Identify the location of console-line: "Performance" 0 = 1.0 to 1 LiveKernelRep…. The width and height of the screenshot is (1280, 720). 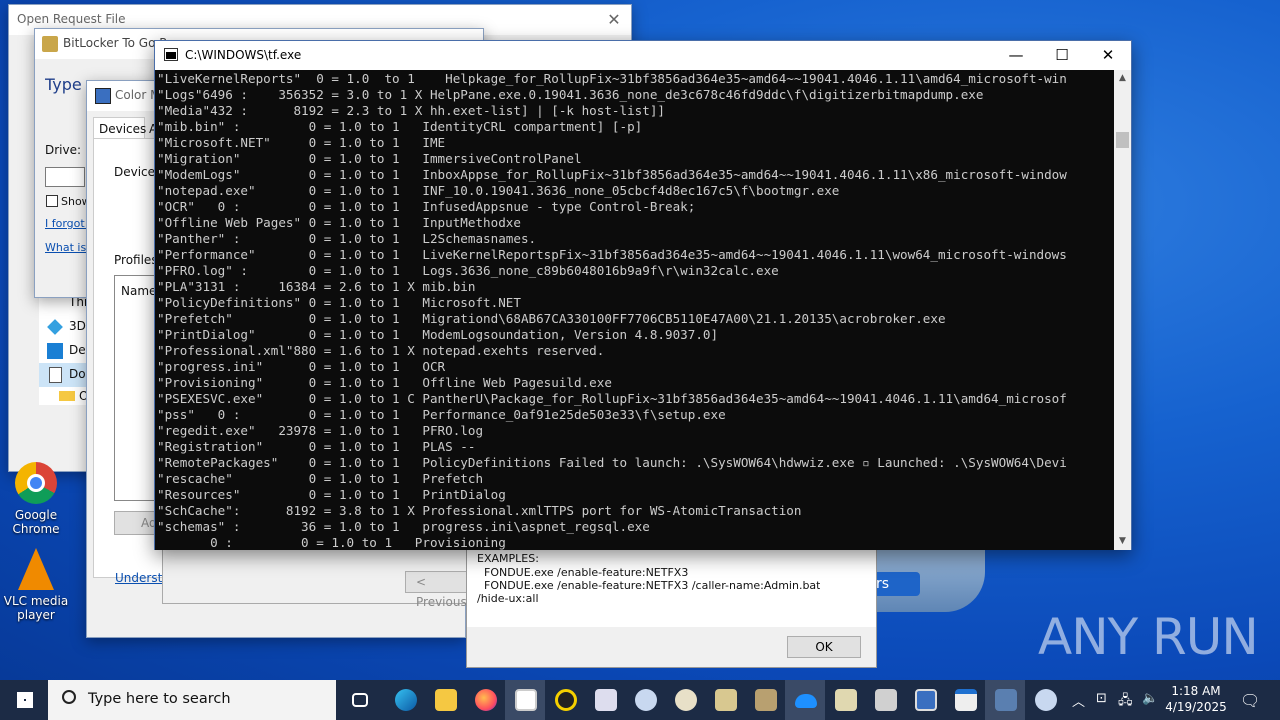
(612, 254).